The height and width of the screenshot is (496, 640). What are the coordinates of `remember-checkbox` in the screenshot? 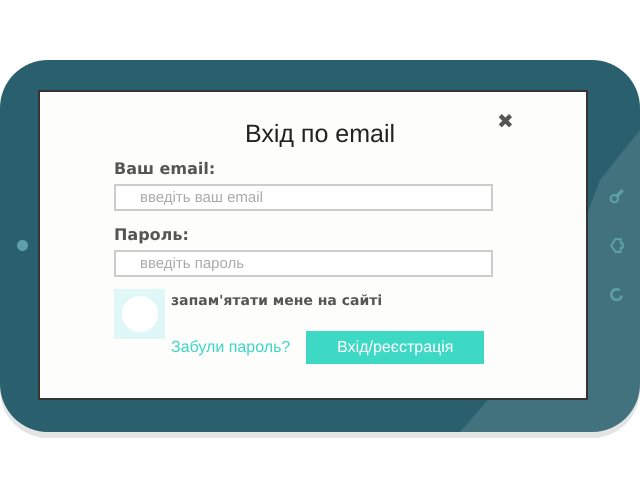 It's located at (139, 314).